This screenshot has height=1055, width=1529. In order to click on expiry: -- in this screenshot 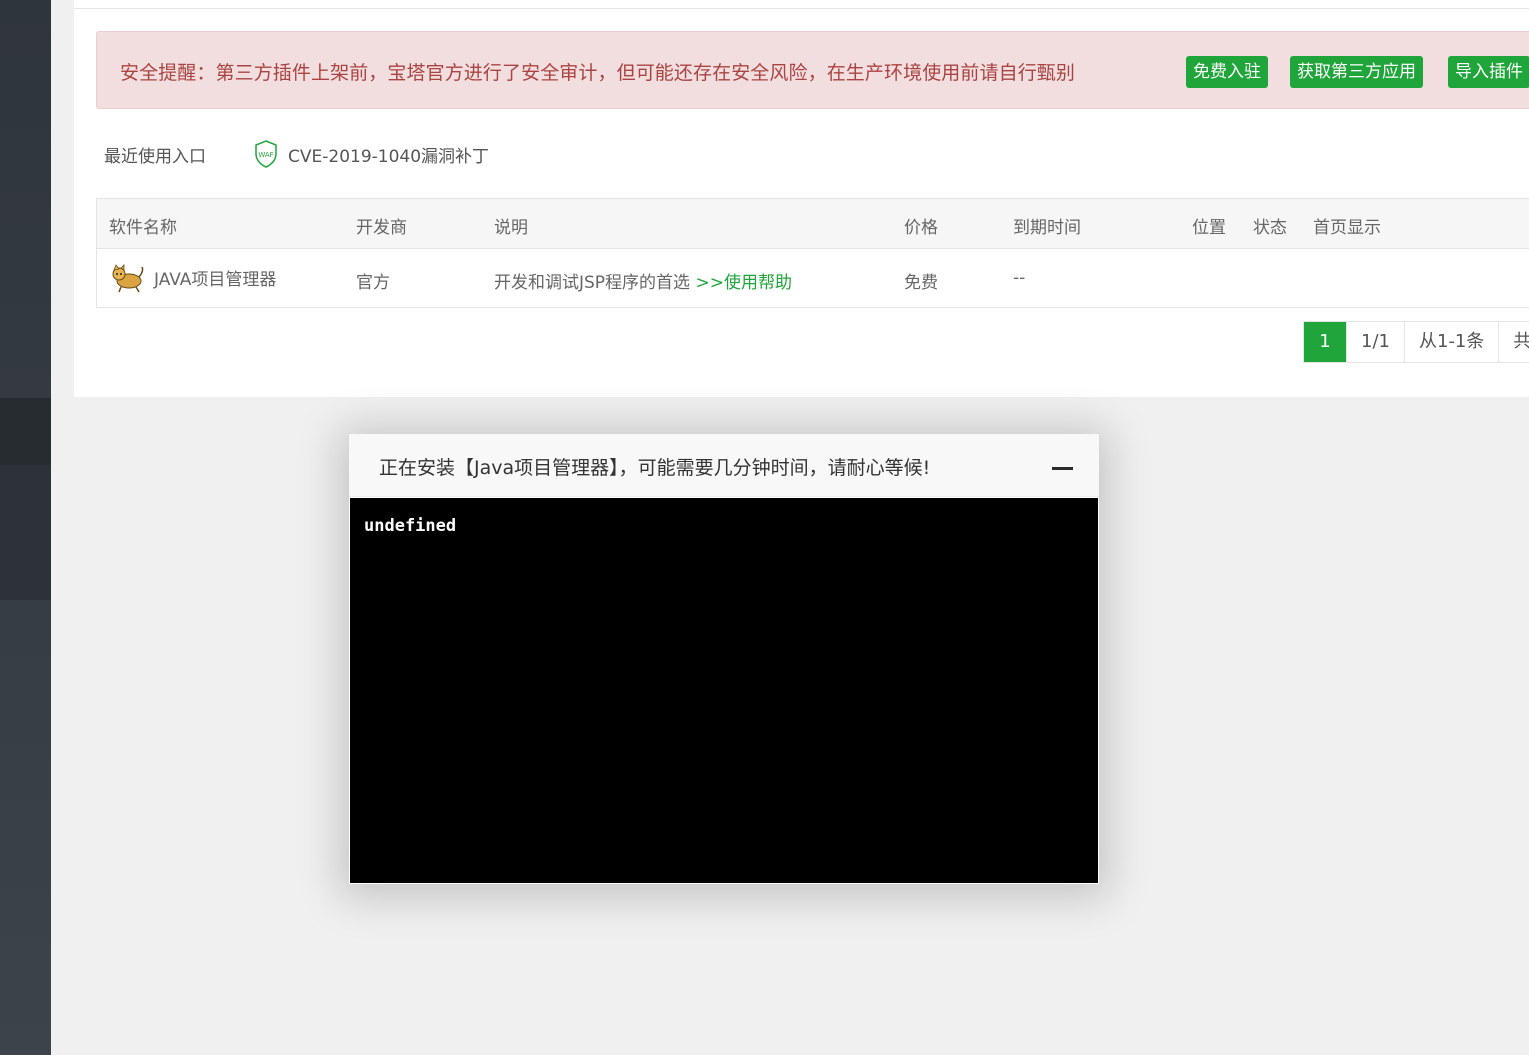, I will do `click(1019, 278)`.